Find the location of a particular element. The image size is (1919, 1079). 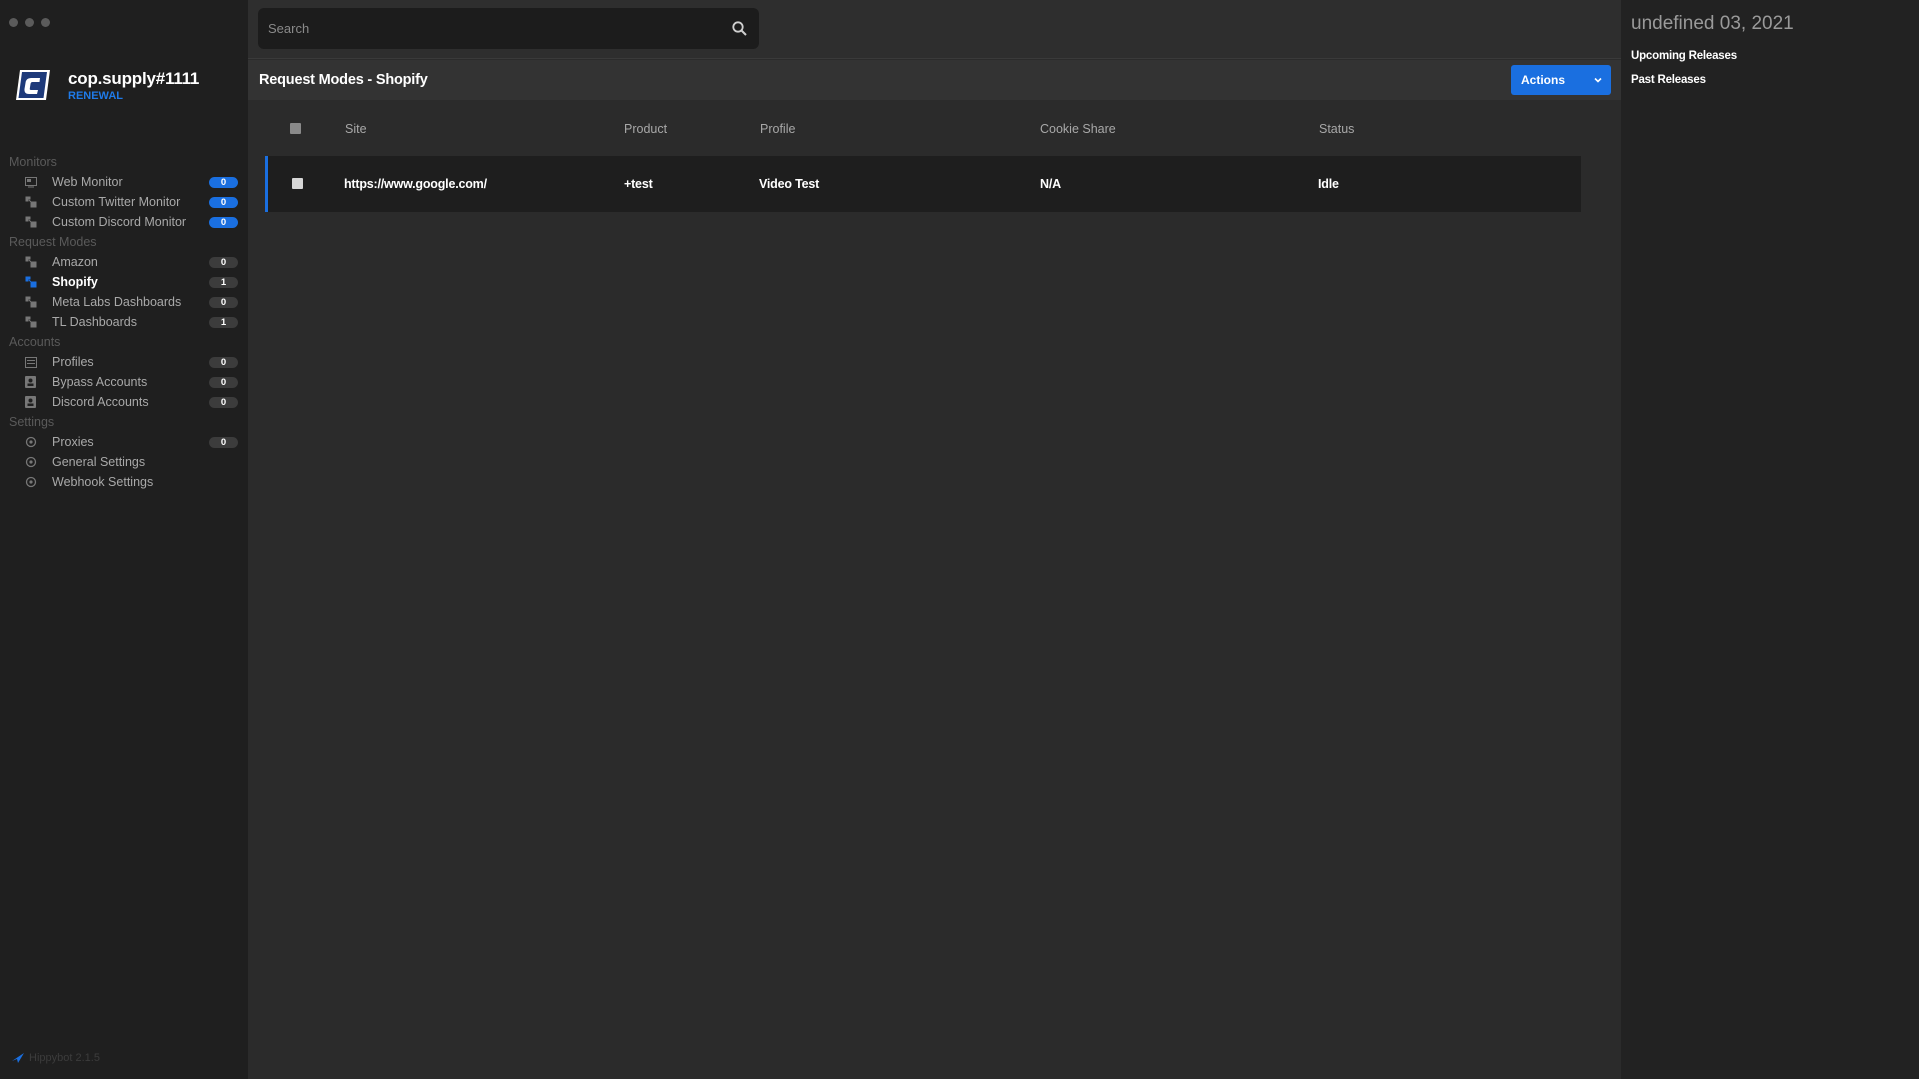

sidebar-item-web-monitor: Web Monitor 0 is located at coordinates (124, 182).